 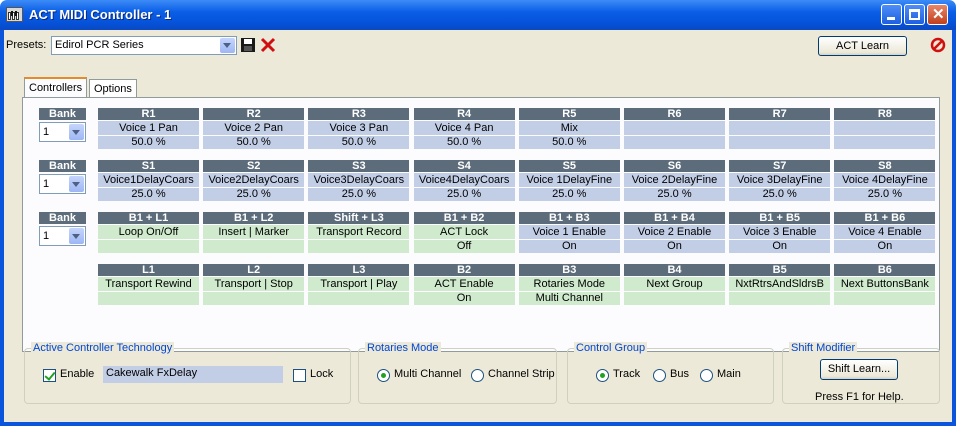 What do you see at coordinates (602, 375) in the screenshot?
I see `track-radio` at bounding box center [602, 375].